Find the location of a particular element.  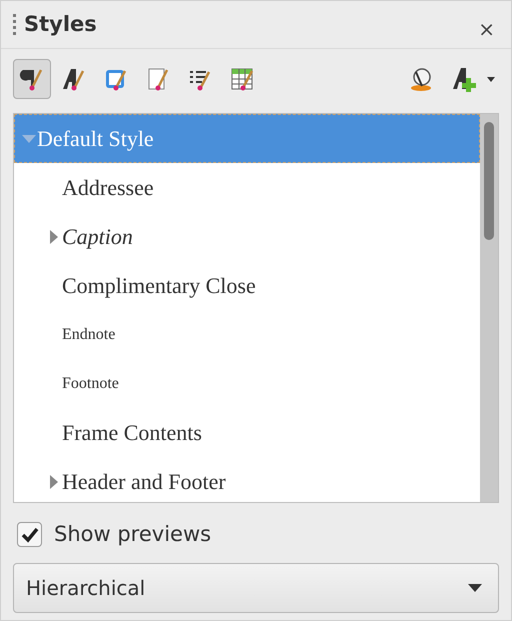

checkbox is located at coordinates (29, 535).